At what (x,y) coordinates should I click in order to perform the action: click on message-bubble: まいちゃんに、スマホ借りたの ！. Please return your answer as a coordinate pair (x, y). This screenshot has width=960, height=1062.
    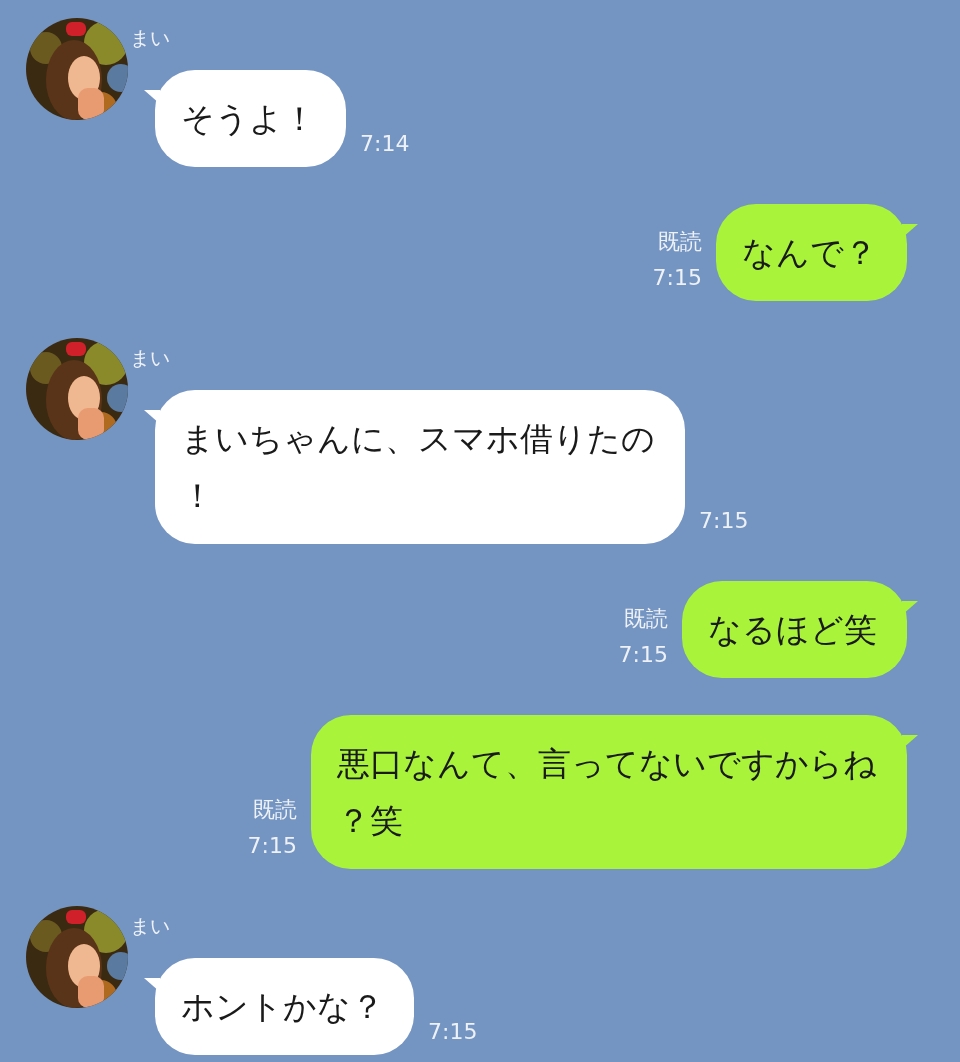
    Looking at the image, I should click on (420, 467).